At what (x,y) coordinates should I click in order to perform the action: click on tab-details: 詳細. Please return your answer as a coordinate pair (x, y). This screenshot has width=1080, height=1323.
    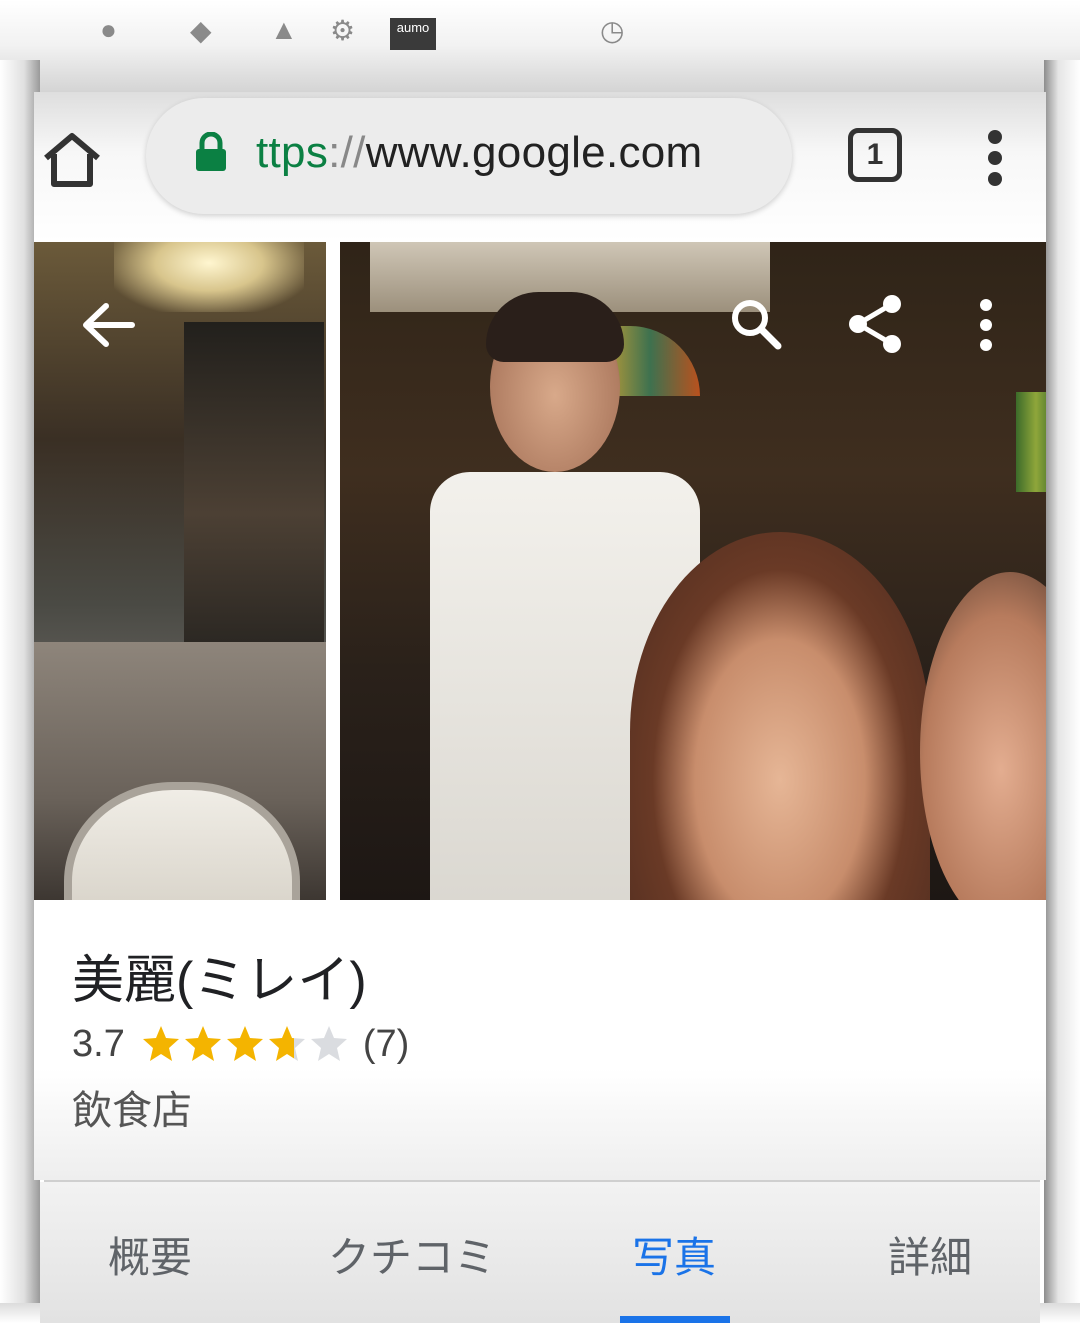
    Looking at the image, I should click on (930, 1254).